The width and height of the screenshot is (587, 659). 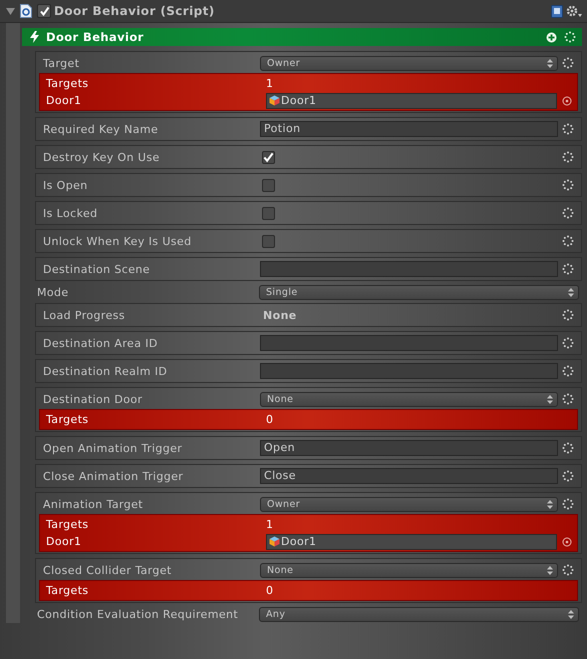 What do you see at coordinates (279, 315) in the screenshot?
I see `progress-value: None` at bounding box center [279, 315].